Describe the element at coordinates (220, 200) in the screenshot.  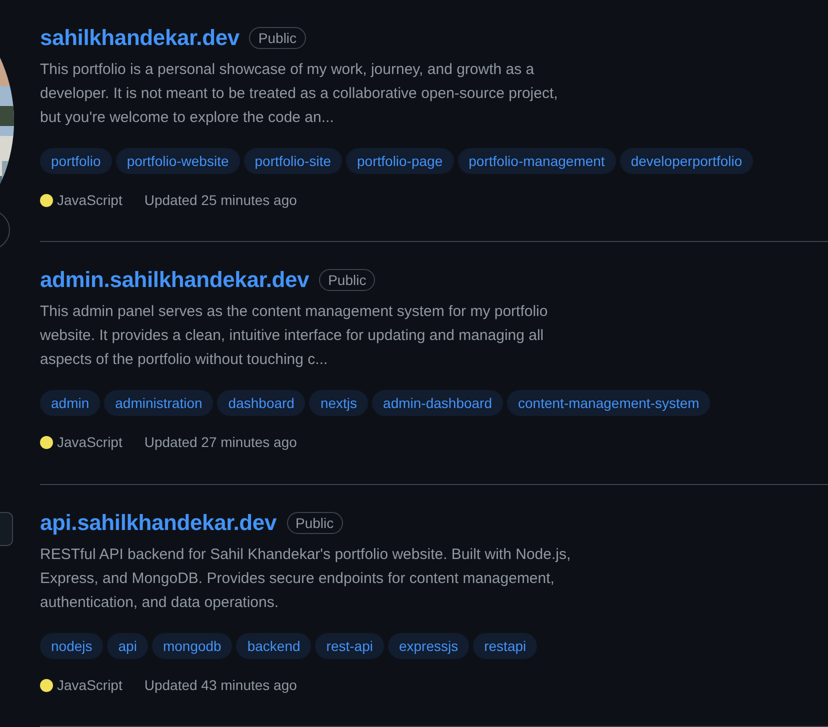
I see `updated-time: Updated 25 minutes ago` at that location.